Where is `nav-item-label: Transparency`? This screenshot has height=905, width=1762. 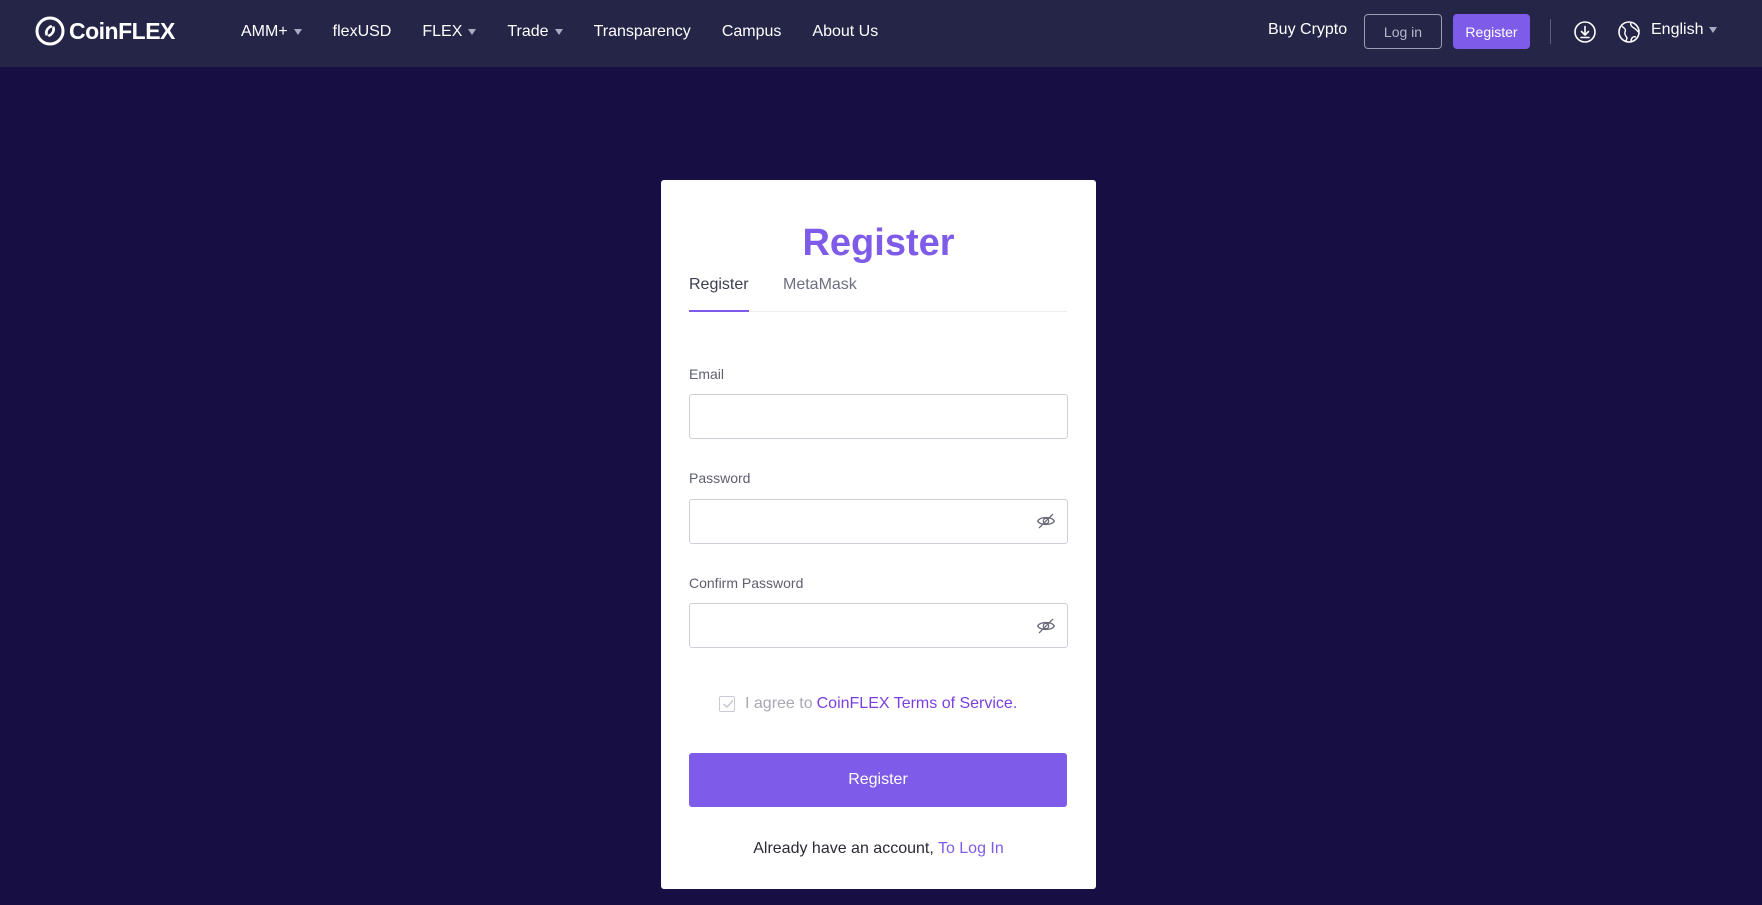
nav-item-label: Transparency is located at coordinates (642, 31).